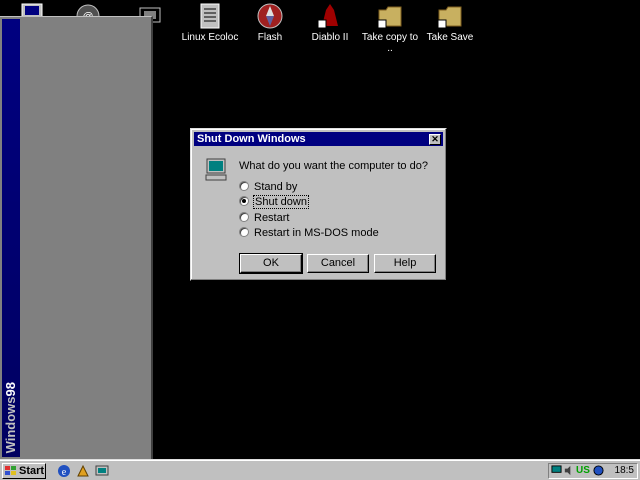 The image size is (640, 480). What do you see at coordinates (270, 37) in the screenshot?
I see `desktop-icon-label: Flash` at bounding box center [270, 37].